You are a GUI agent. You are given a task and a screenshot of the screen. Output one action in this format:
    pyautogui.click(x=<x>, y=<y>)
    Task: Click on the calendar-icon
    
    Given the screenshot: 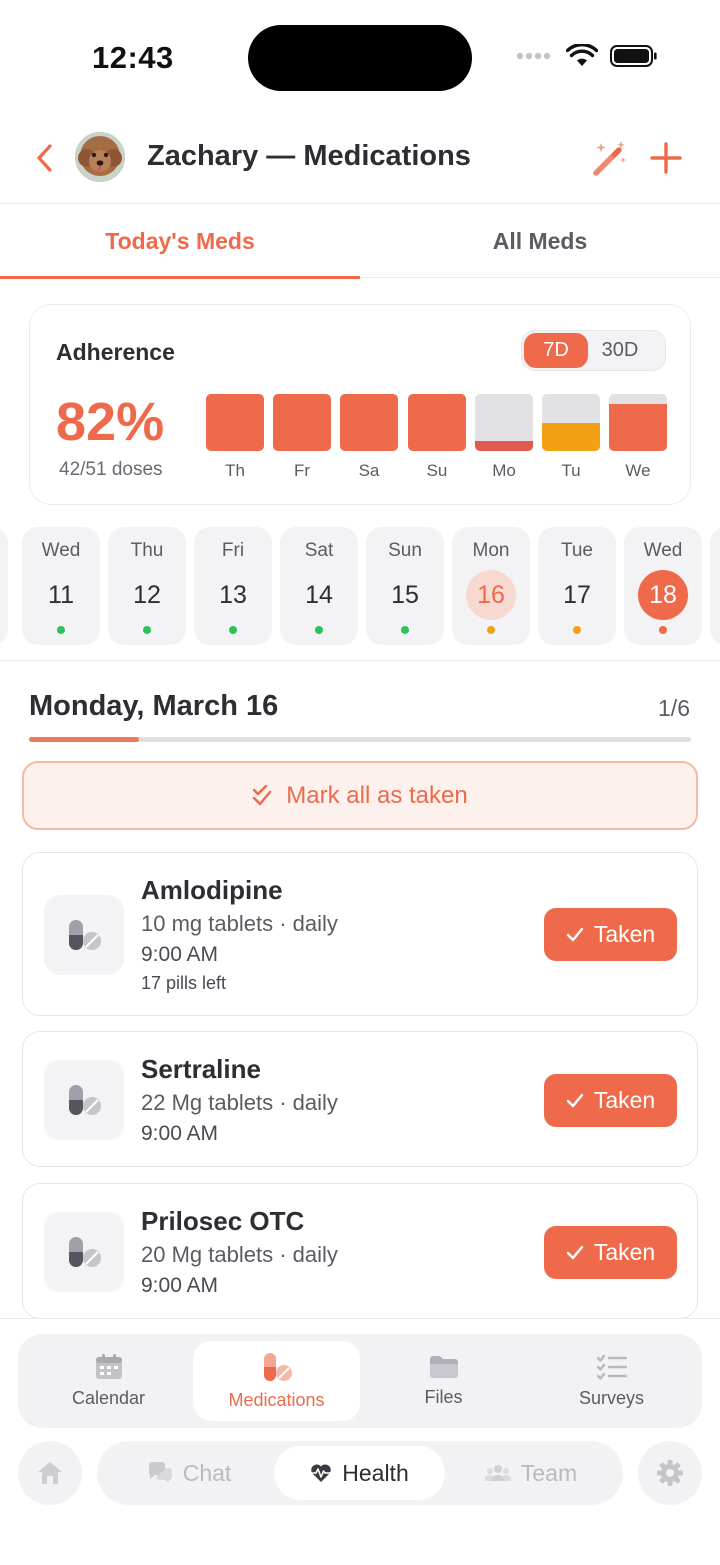 What is the action you would take?
    pyautogui.click(x=108, y=1366)
    